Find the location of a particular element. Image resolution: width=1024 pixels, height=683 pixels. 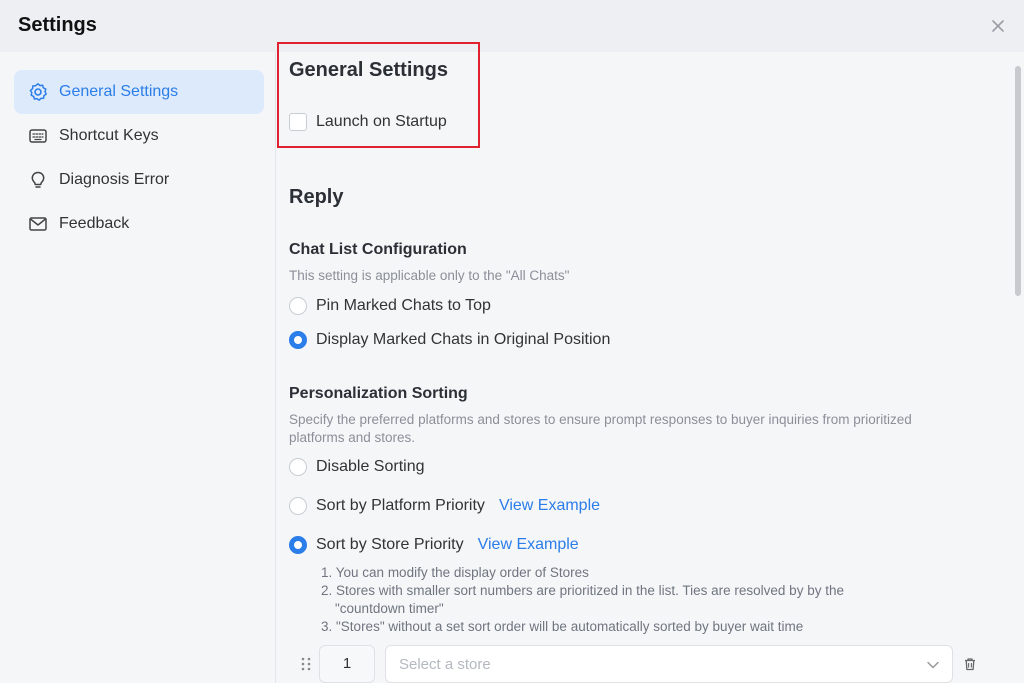

scrollbar-thumb is located at coordinates (1018, 181).